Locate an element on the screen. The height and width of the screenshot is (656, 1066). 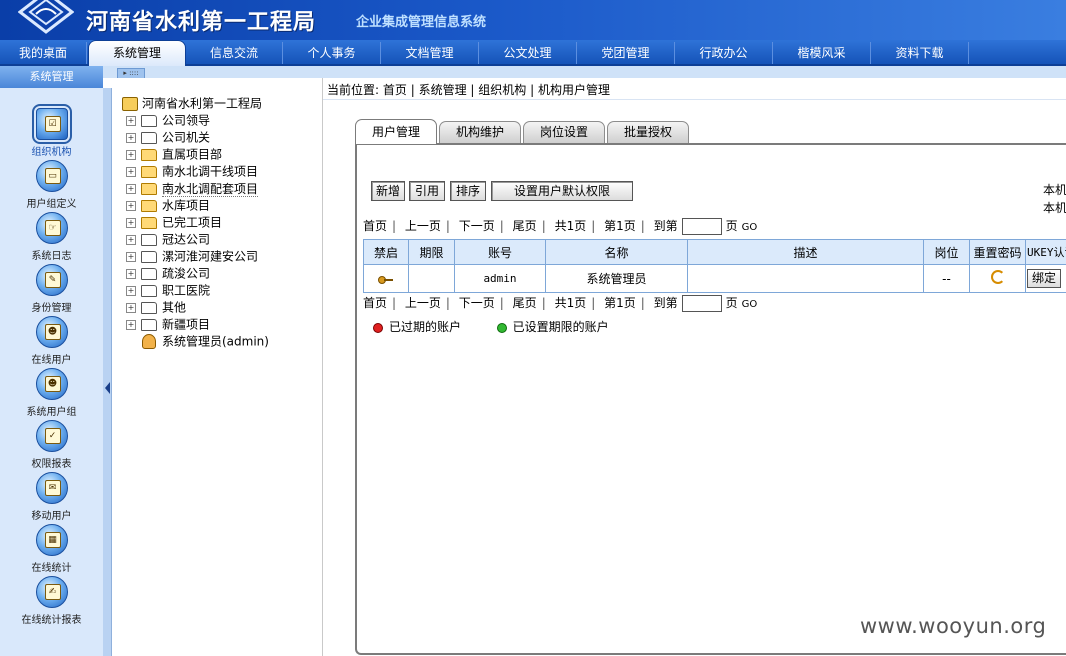
breadcrumb-item-org: 组织机构 is located at coordinates (502, 90).